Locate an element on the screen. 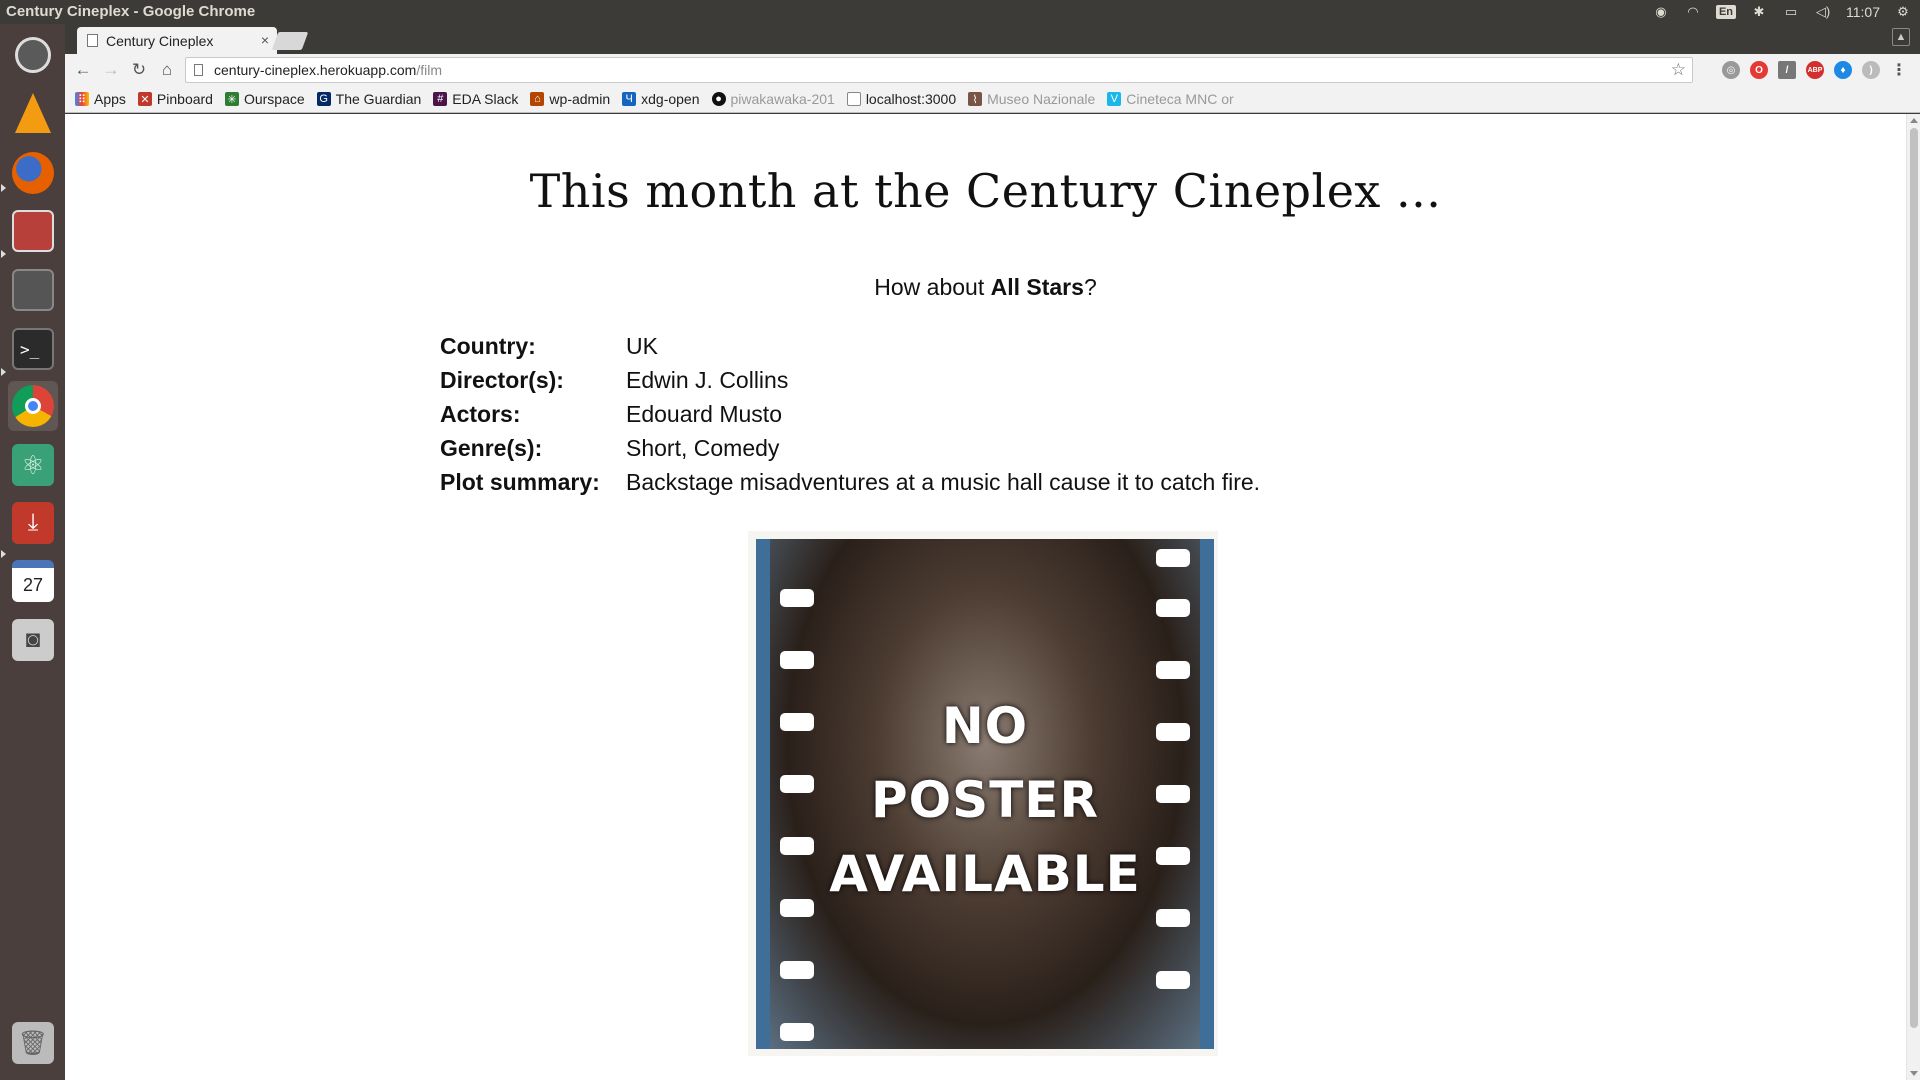 The width and height of the screenshot is (1920, 1080). atom-icon: ⚛ is located at coordinates (33, 465).